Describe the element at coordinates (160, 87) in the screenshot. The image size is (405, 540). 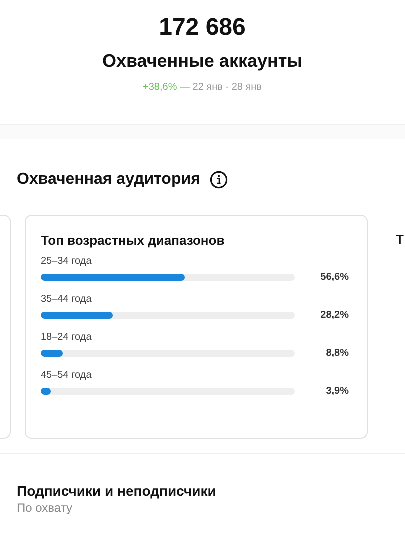
I see `change-percent: +38,6%` at that location.